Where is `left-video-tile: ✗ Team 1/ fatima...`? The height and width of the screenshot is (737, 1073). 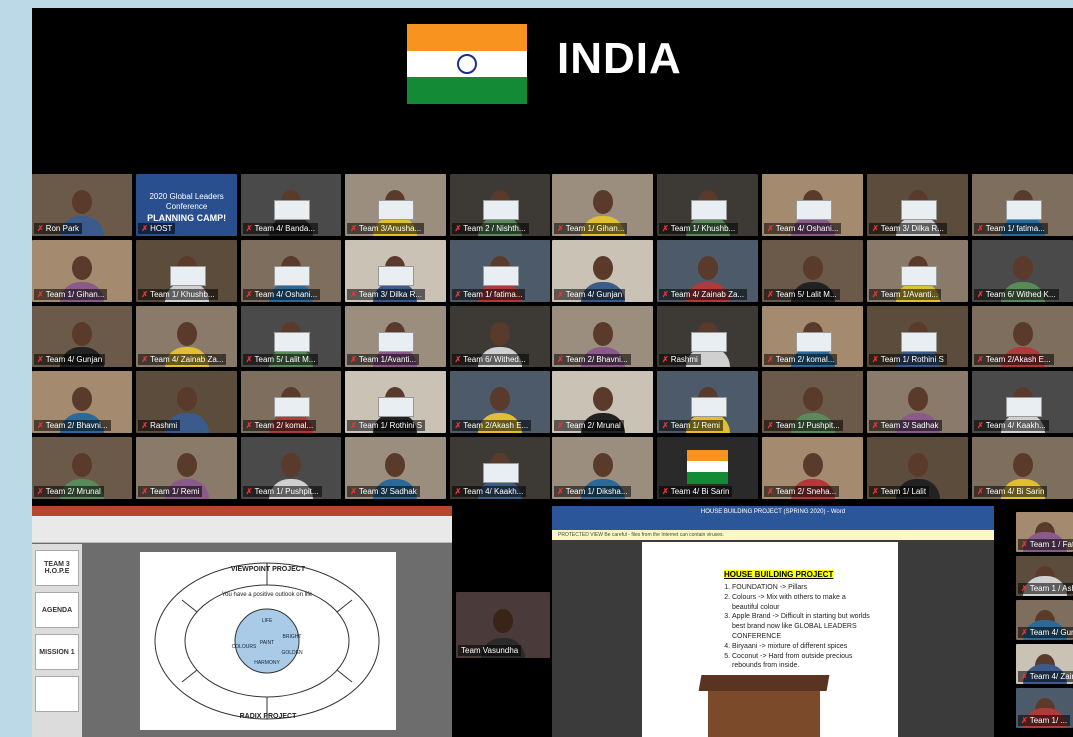
left-video-tile: ✗ Team 1/ fatima... is located at coordinates (499, 270).